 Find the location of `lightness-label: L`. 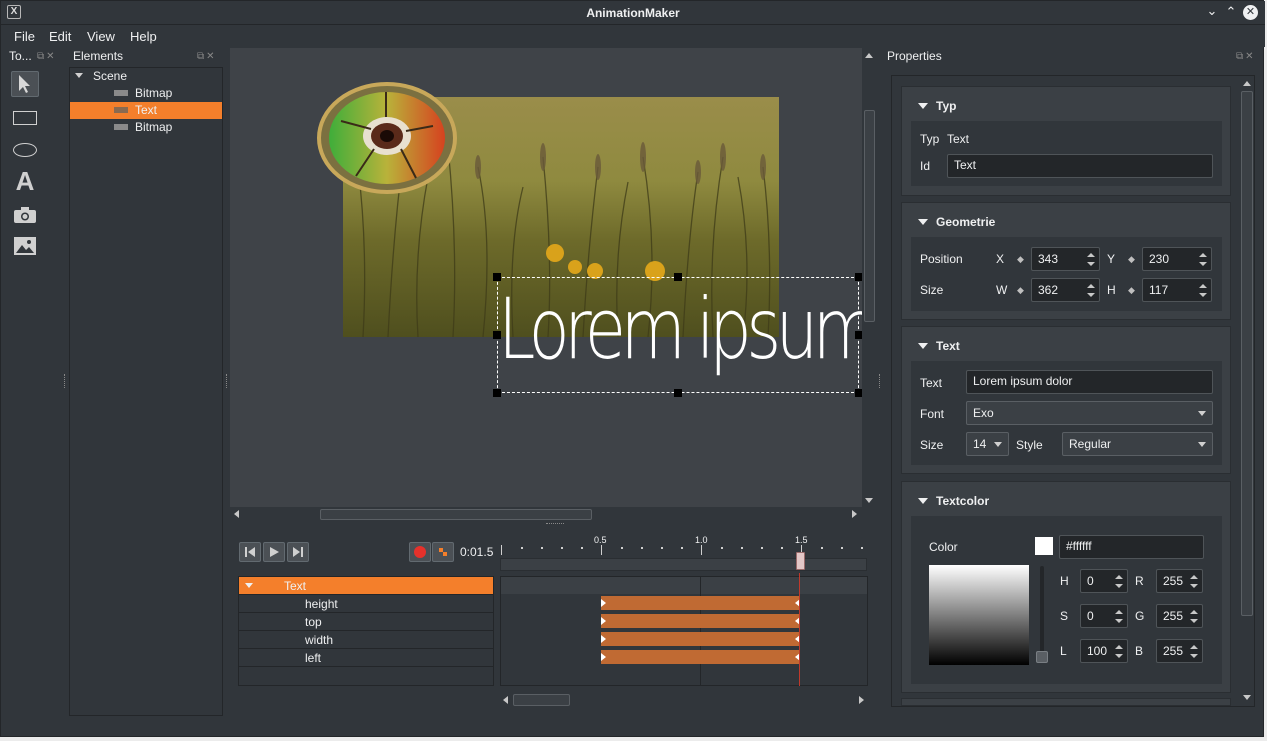

lightness-label: L is located at coordinates (1063, 651).